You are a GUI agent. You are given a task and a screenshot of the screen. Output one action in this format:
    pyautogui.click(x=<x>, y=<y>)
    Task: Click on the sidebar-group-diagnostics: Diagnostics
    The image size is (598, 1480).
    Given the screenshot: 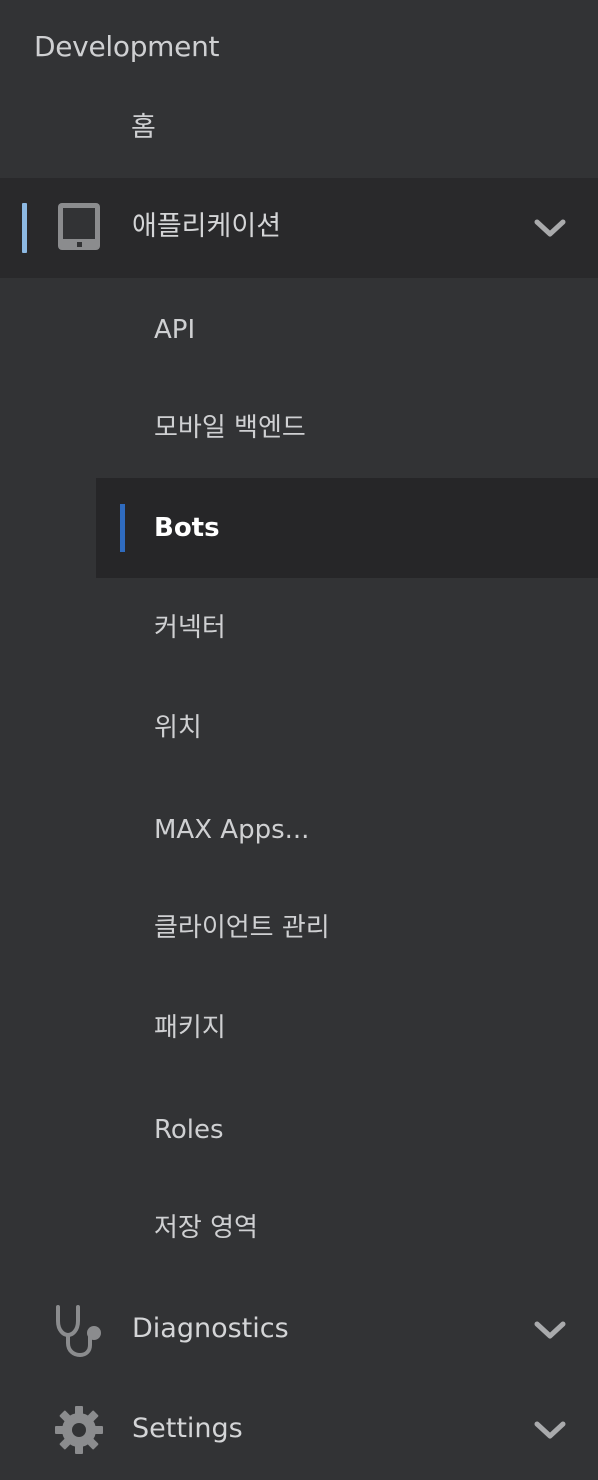 What is the action you would take?
    pyautogui.click(x=299, y=1330)
    